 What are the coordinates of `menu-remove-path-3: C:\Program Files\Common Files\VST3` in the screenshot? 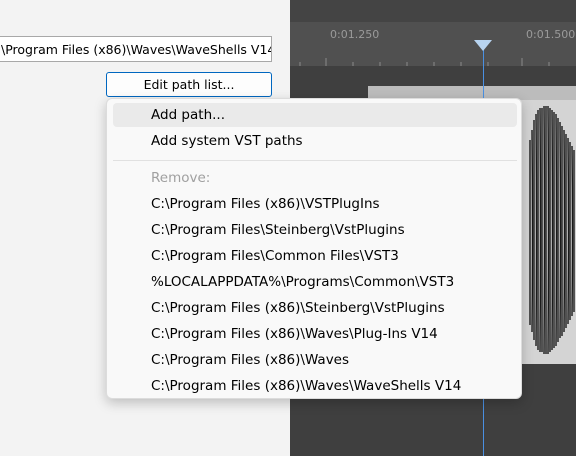 It's located at (315, 256).